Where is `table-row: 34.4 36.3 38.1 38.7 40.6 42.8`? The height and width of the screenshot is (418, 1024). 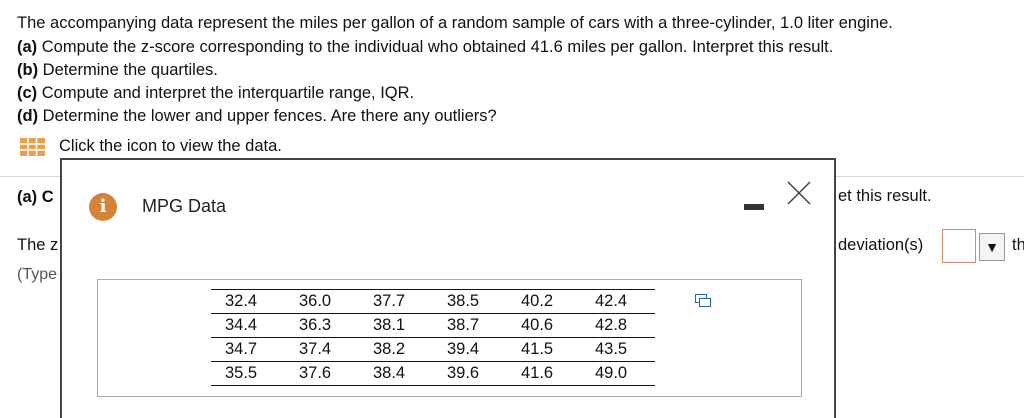
table-row: 34.4 36.3 38.1 38.7 40.6 42.8 is located at coordinates (433, 325).